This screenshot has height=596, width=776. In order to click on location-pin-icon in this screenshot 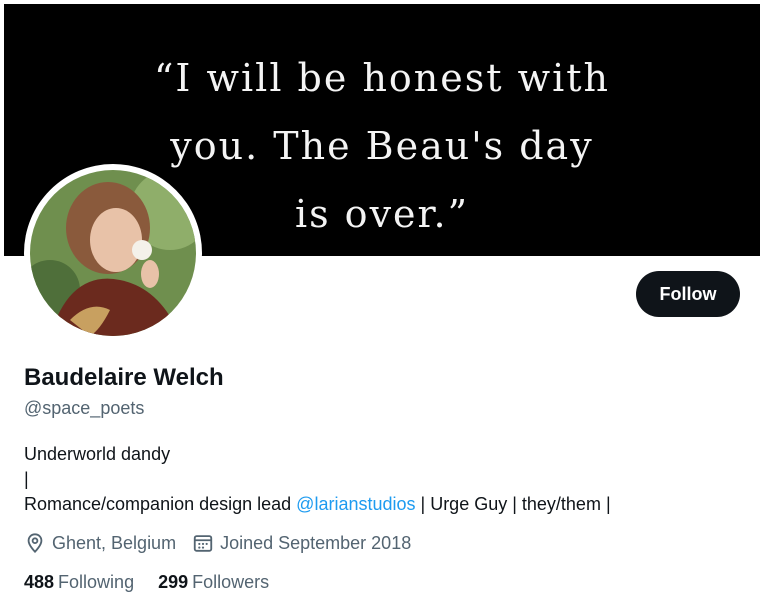, I will do `click(35, 543)`.